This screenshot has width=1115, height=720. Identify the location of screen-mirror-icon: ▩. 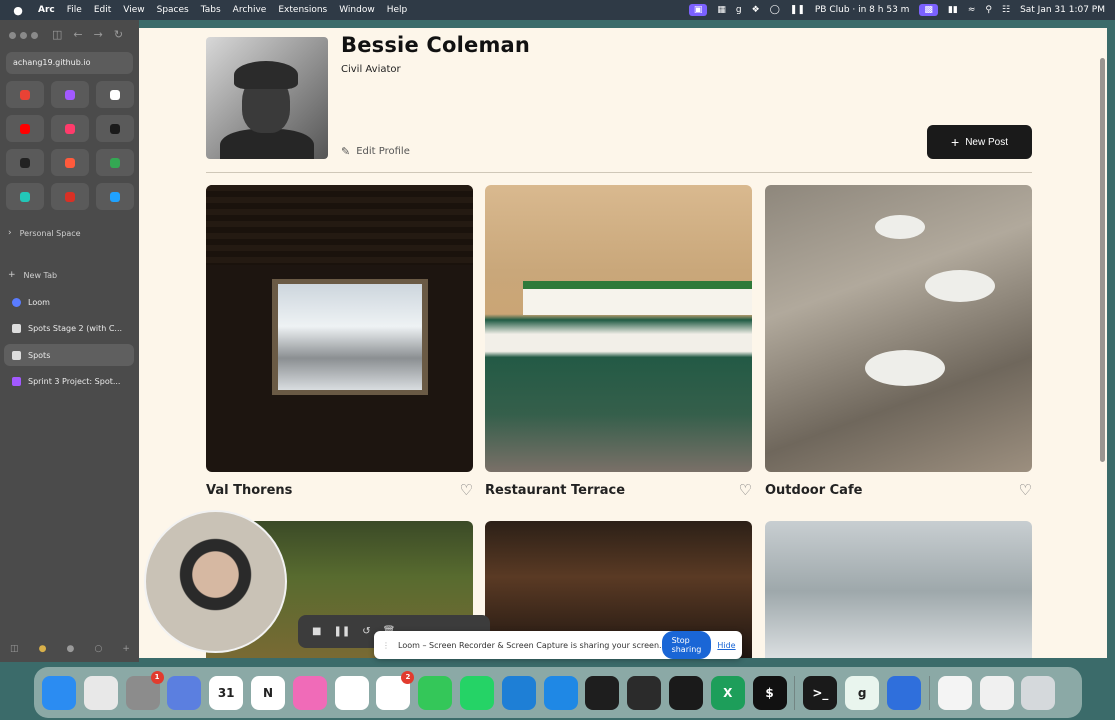
(928, 10).